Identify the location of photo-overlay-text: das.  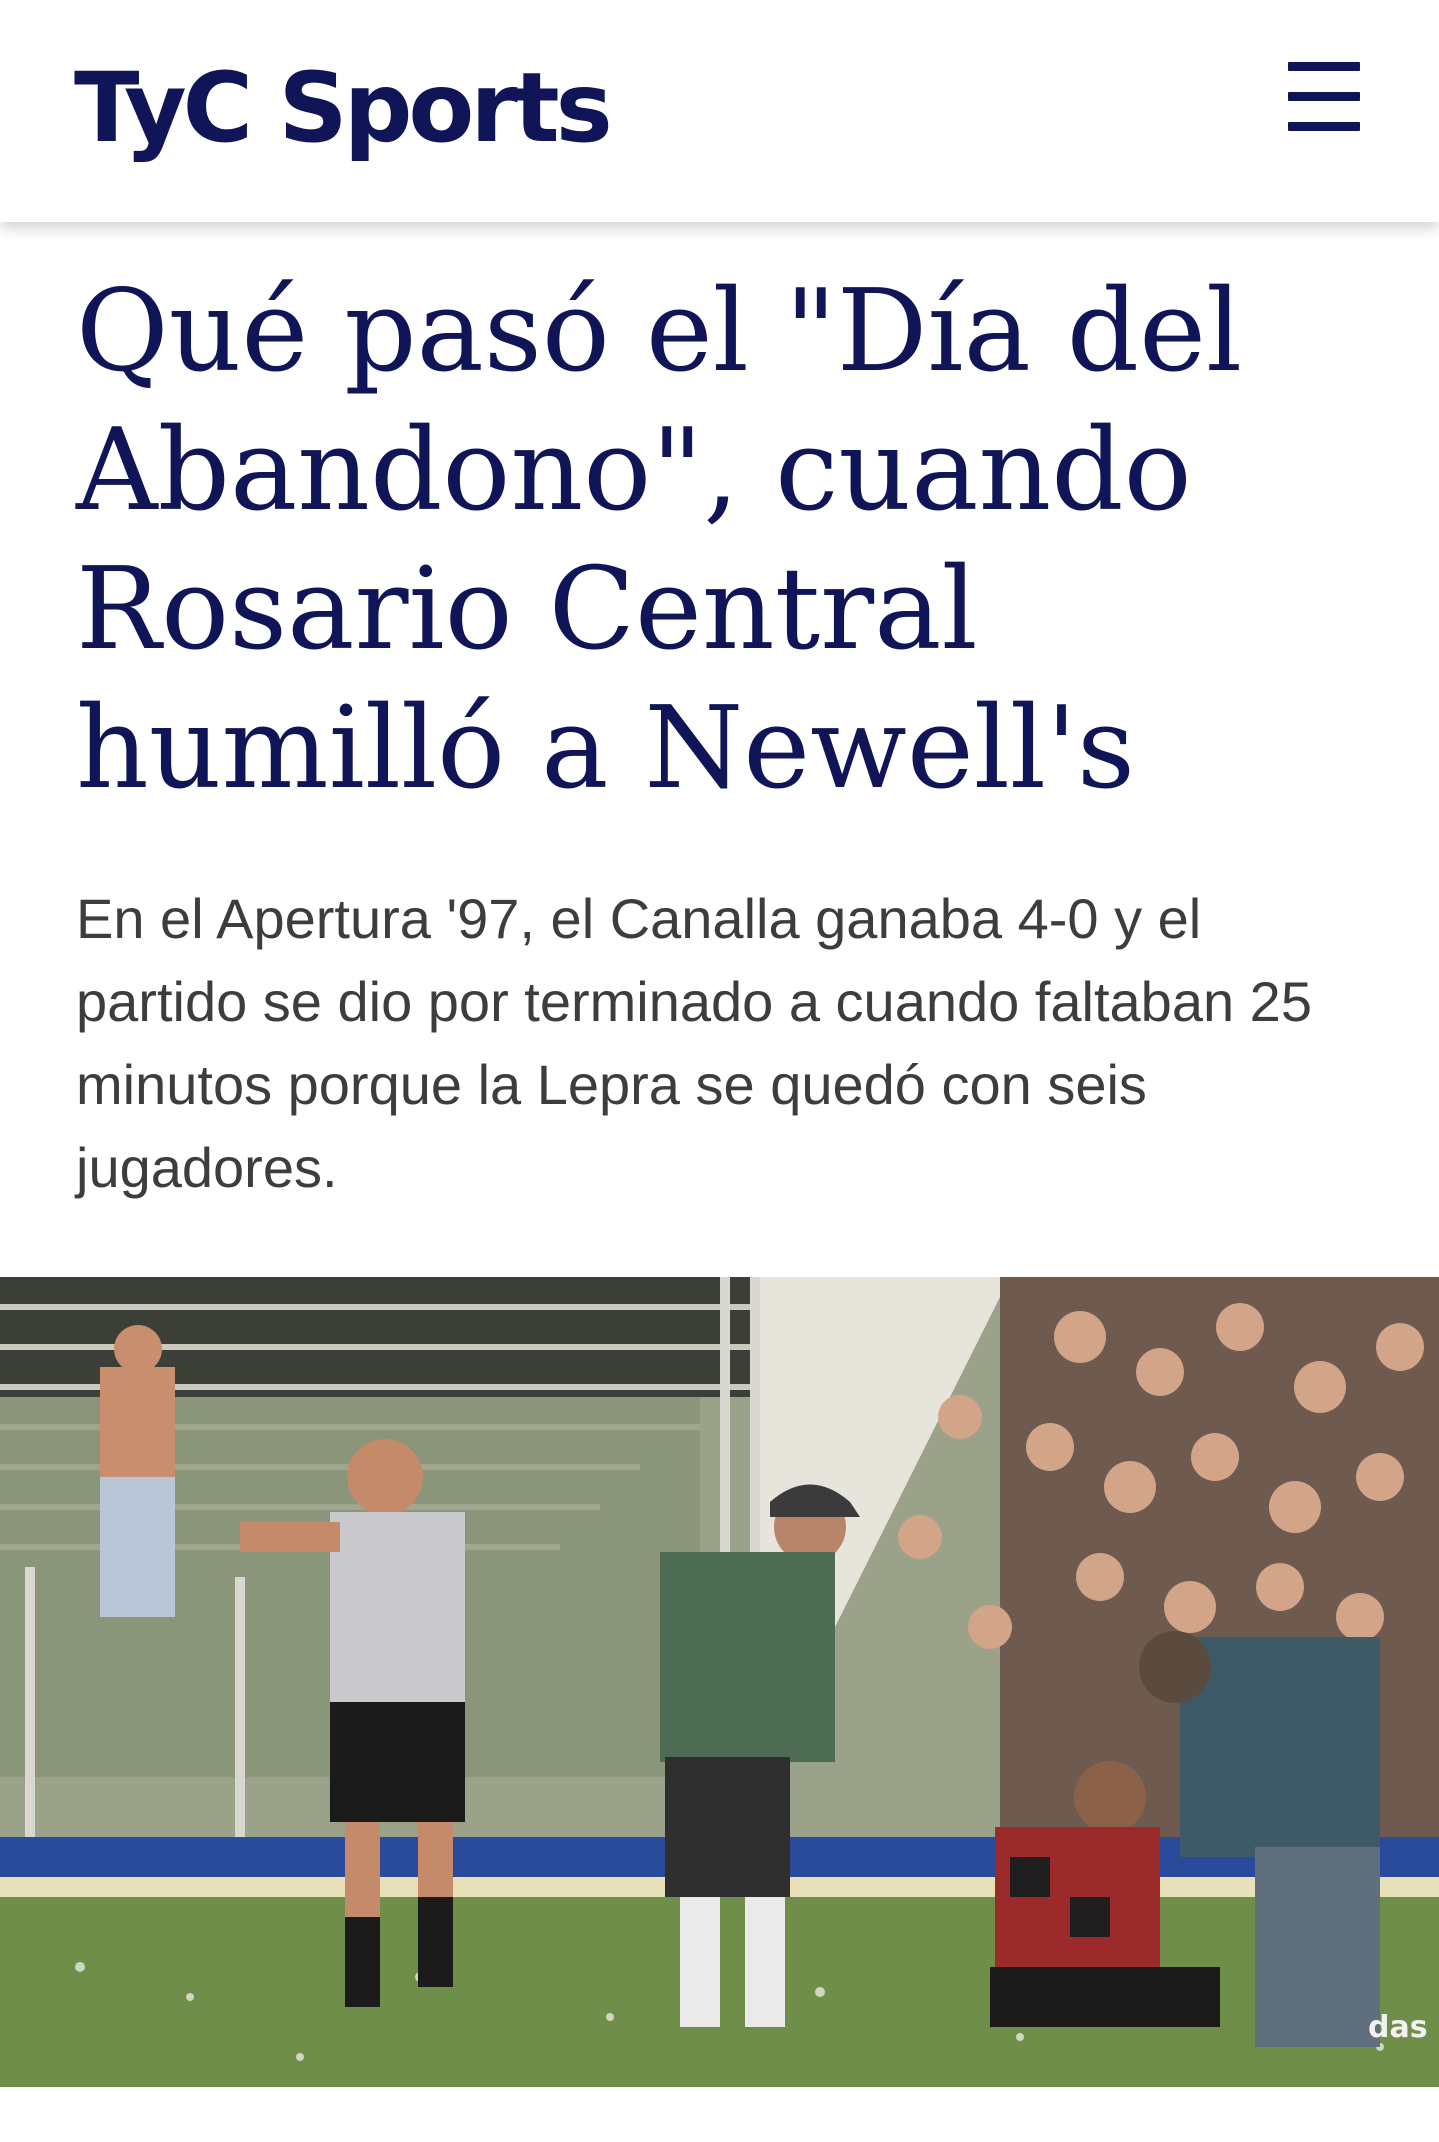
(1398, 2027).